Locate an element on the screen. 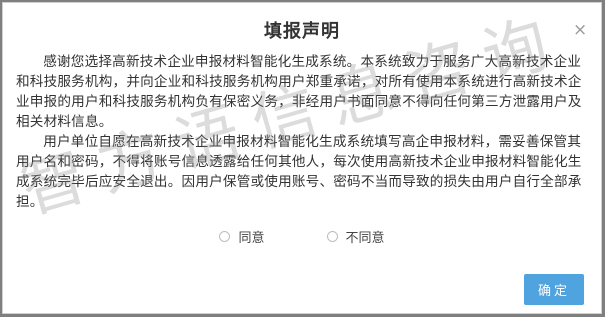 The image size is (605, 317). agree-option: 同意 is located at coordinates (242, 236).